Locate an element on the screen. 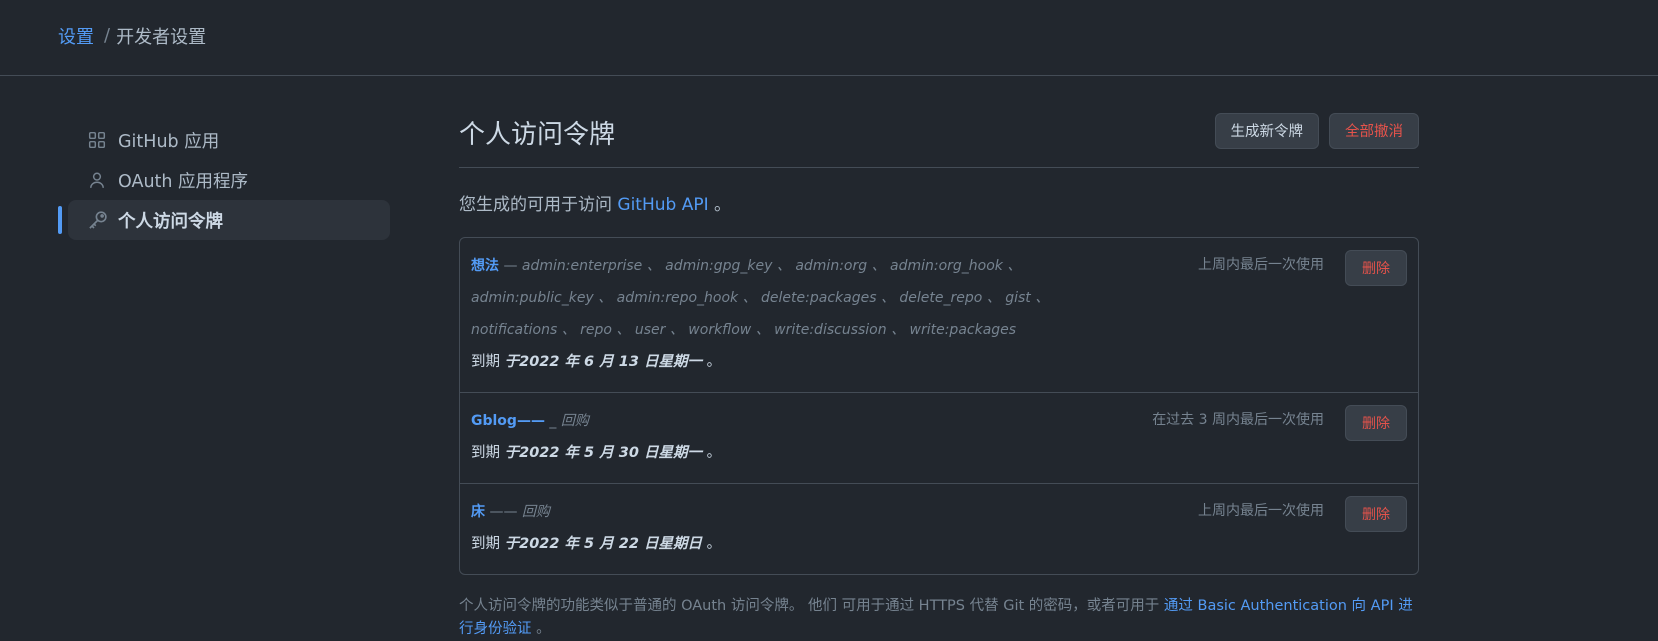 Image resolution: width=1658 pixels, height=641 pixels. token-name-link: Gblog—— is located at coordinates (508, 421).